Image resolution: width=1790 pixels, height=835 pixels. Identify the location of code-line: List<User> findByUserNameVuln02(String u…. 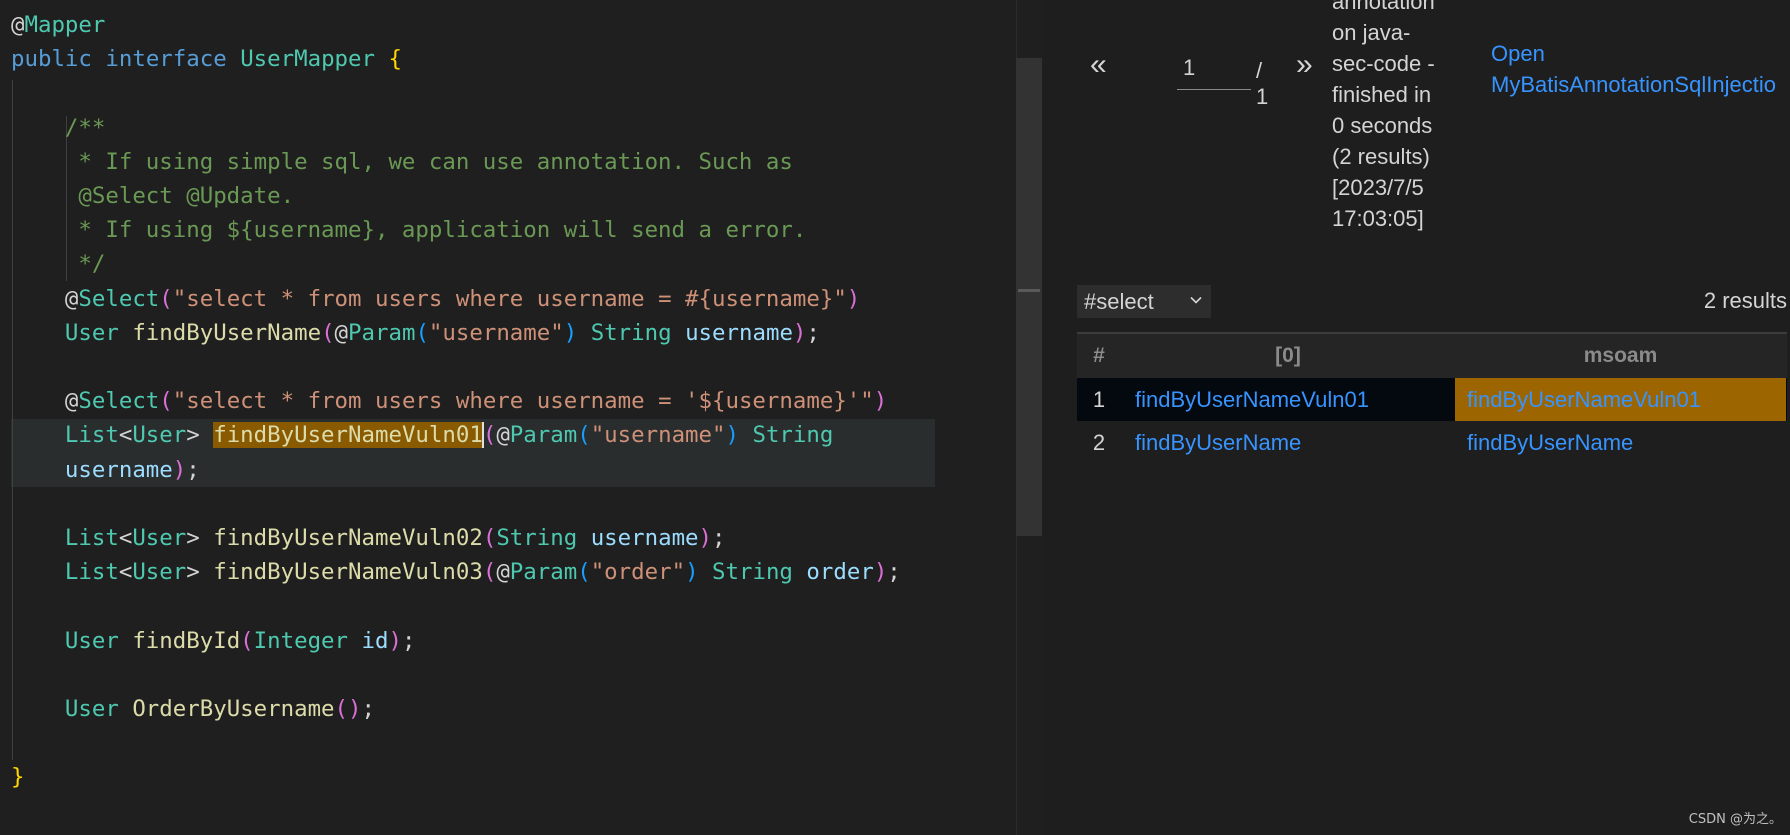
(368, 538).